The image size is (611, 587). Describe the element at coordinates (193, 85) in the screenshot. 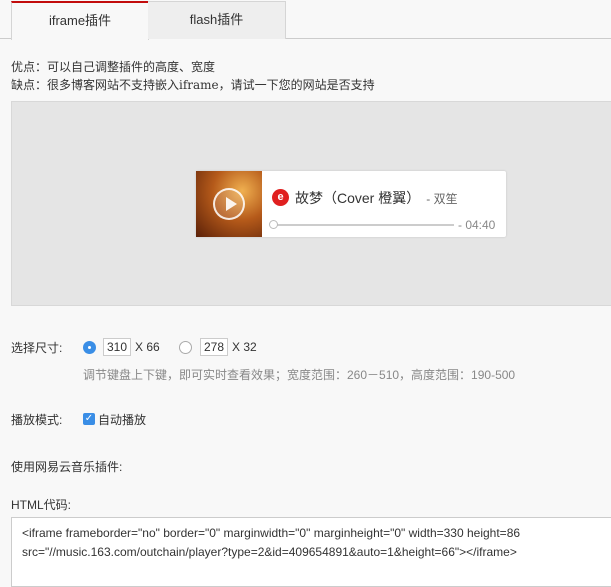

I see `cons-text: 缺点：很多博客网站不支持嵌入iframe，请试一下您的网站是否支持` at that location.